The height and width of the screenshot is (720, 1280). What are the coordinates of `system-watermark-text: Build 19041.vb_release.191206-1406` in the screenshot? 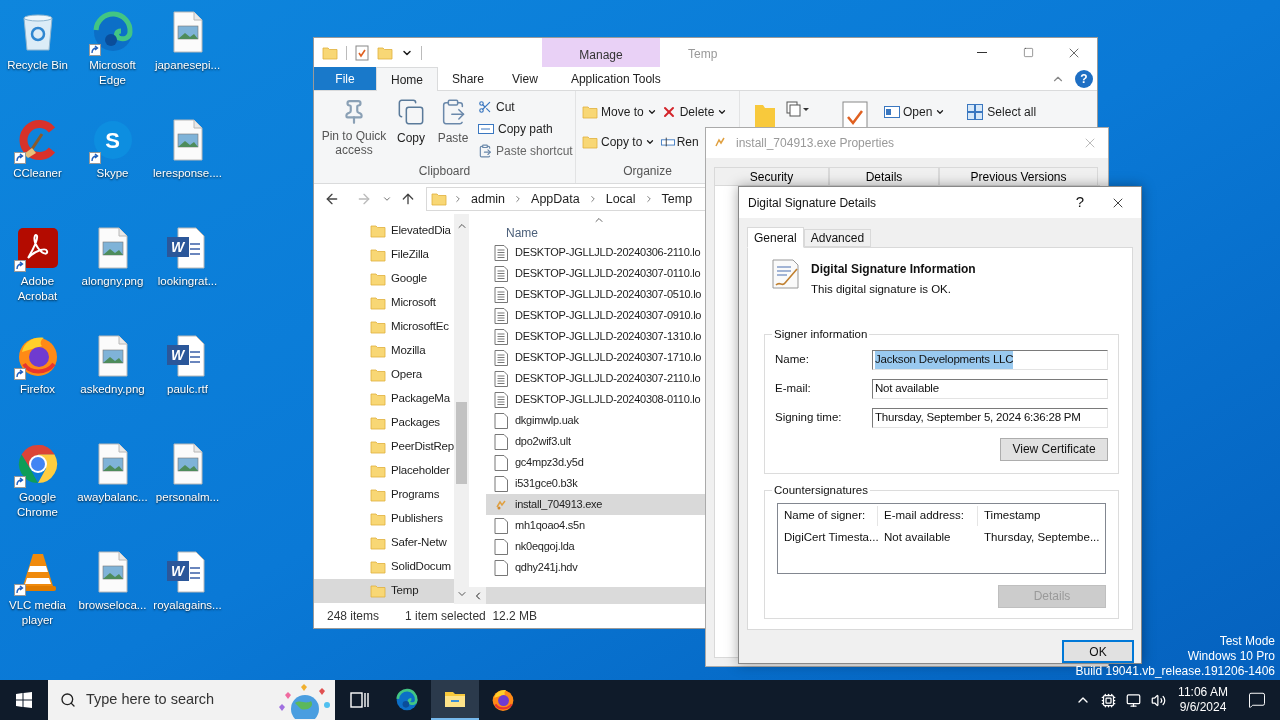 It's located at (1175, 671).